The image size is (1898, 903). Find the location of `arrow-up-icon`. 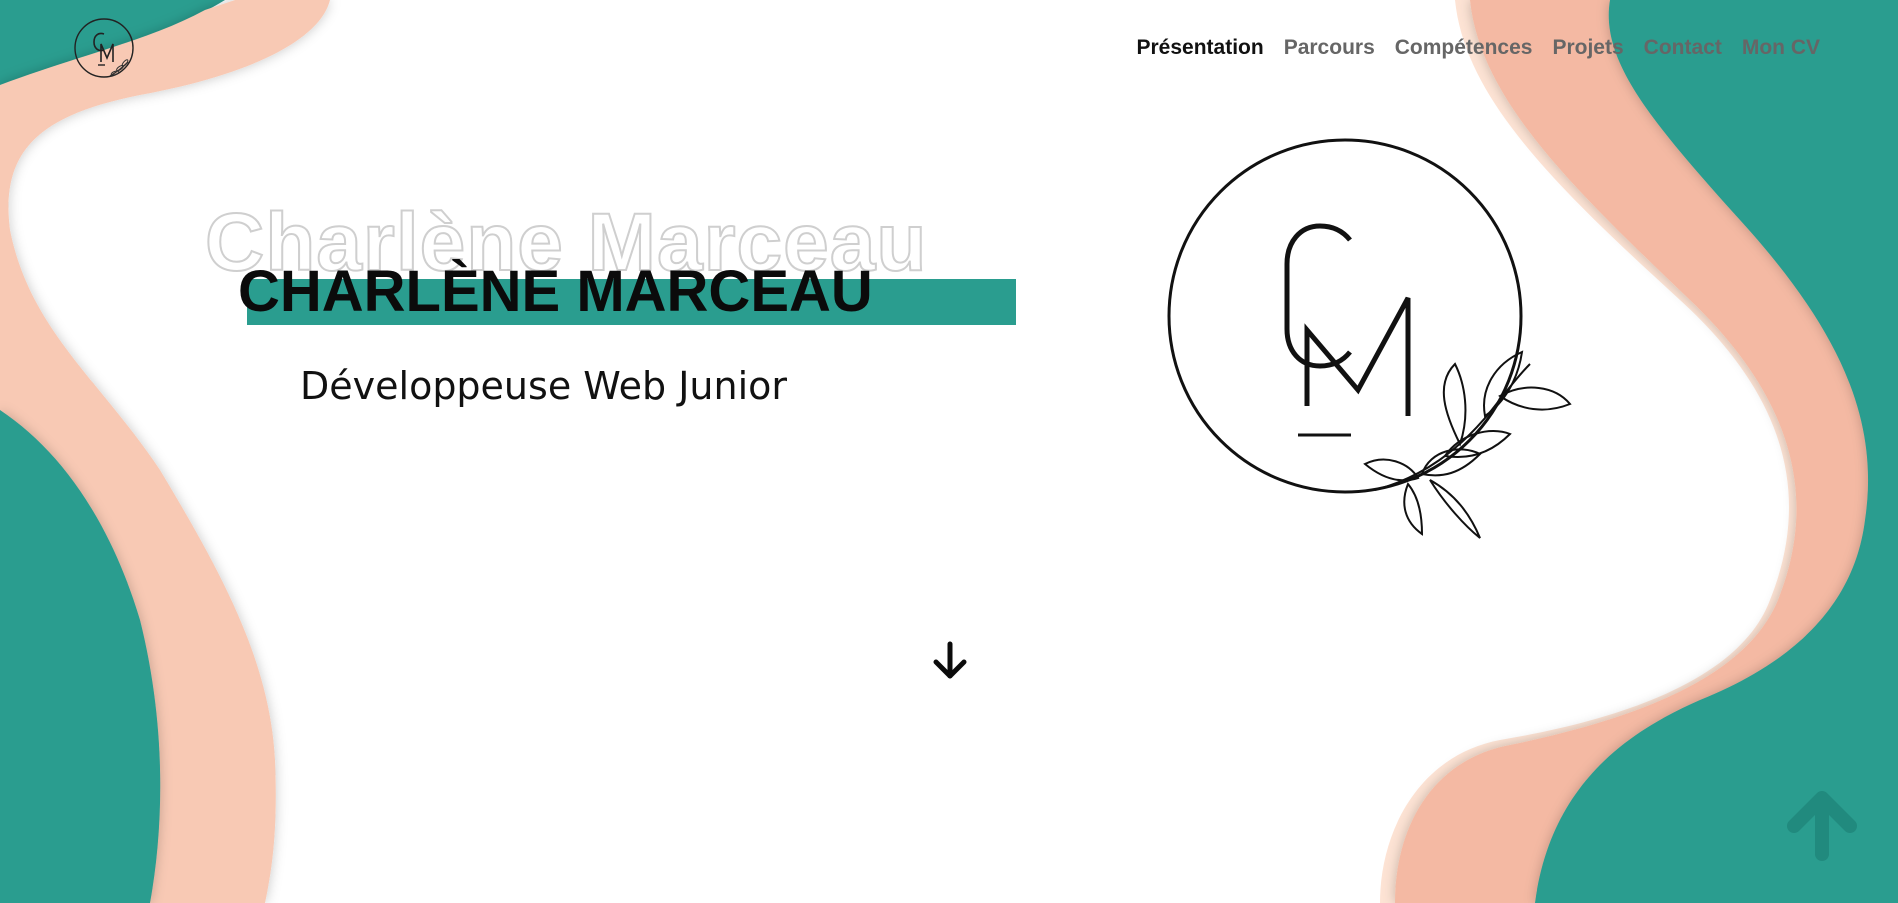

arrow-up-icon is located at coordinates (1822, 824).